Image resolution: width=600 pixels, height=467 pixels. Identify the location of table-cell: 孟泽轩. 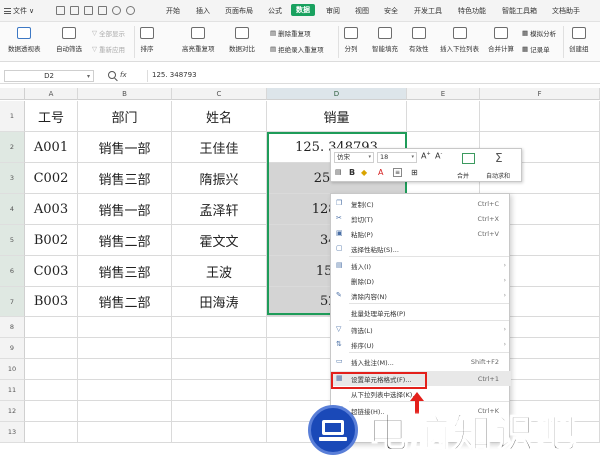
(219, 209).